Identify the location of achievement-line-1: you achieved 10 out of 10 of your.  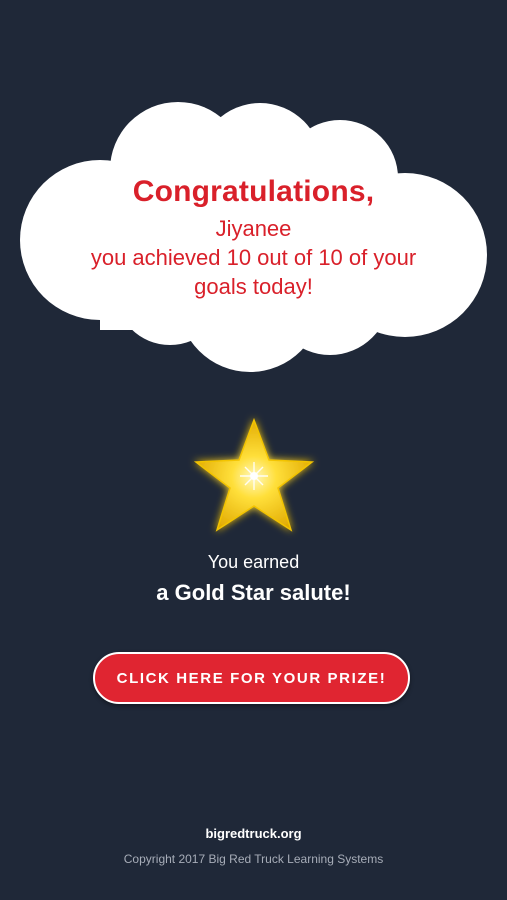
(253, 257).